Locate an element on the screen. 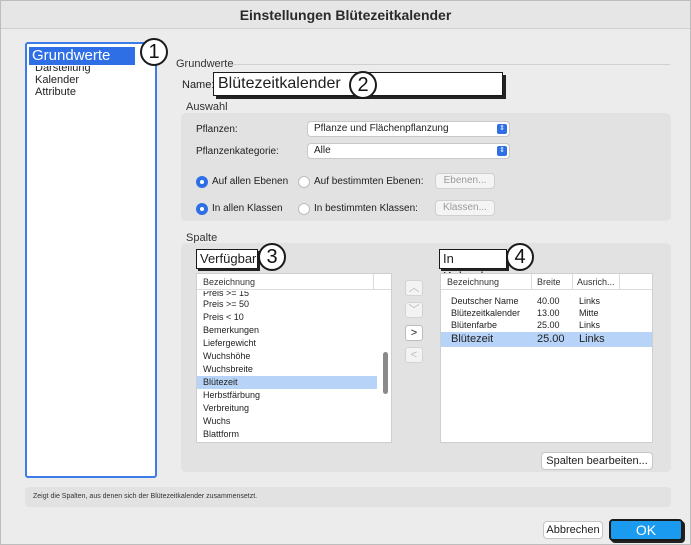  klassen-all-radio is located at coordinates (202, 209).